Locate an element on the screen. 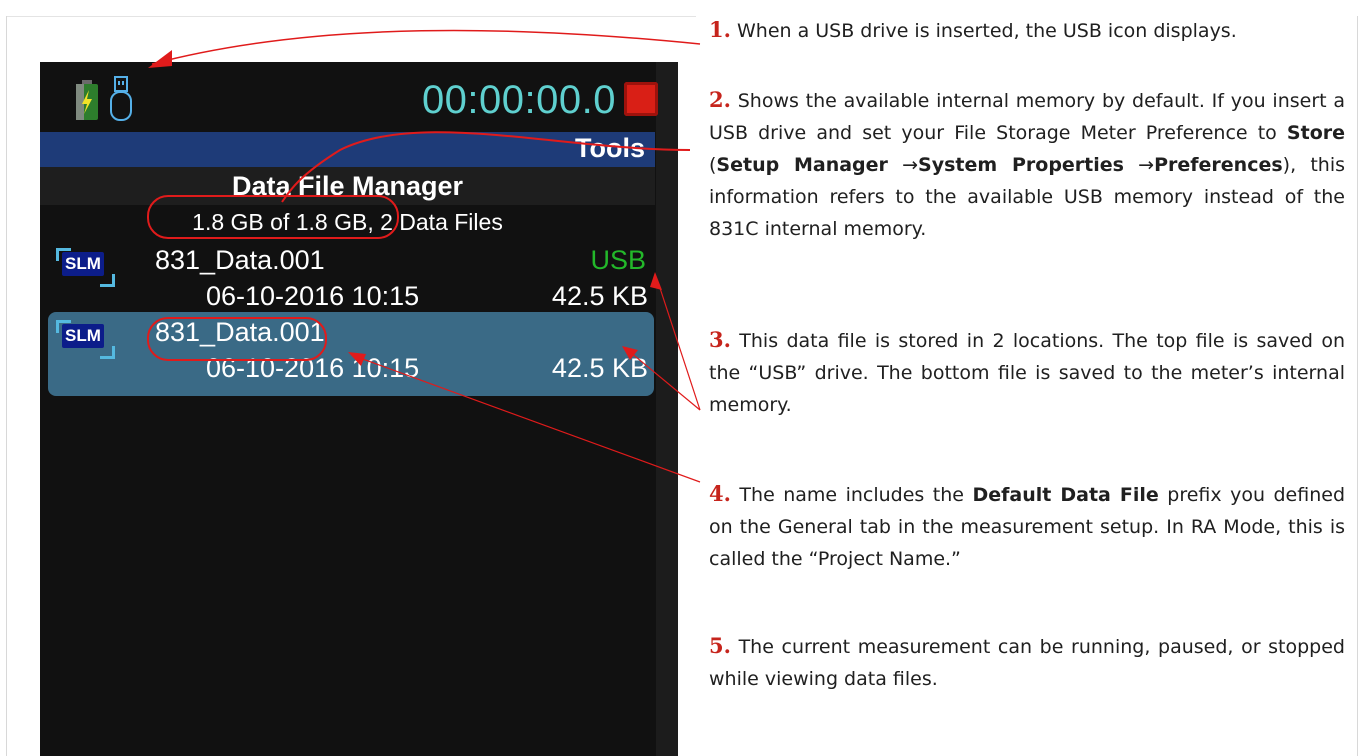 This screenshot has width=1365, height=756. callout-number: 4. is located at coordinates (720, 493).